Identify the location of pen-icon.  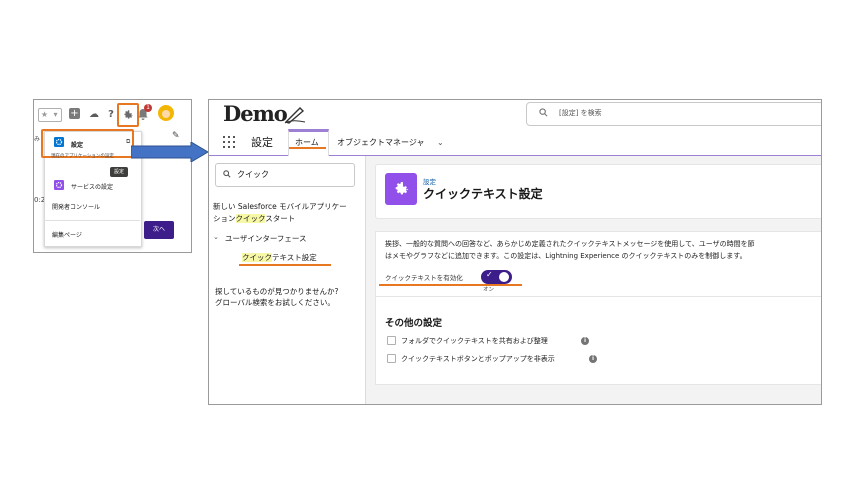
(295, 115).